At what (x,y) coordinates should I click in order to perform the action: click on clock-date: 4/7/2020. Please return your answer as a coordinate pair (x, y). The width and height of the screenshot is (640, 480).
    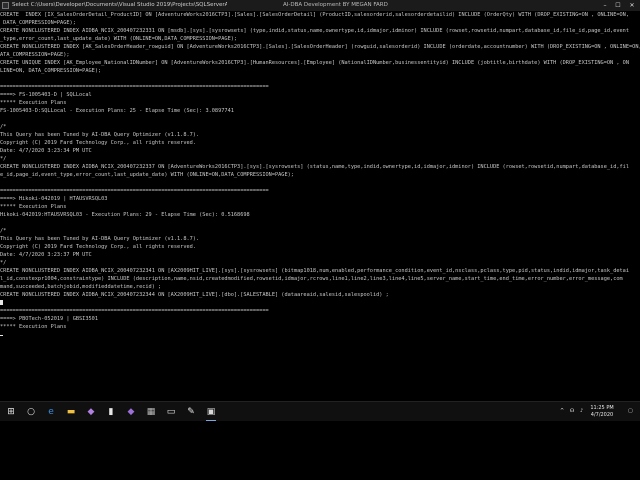
    Looking at the image, I should click on (602, 415).